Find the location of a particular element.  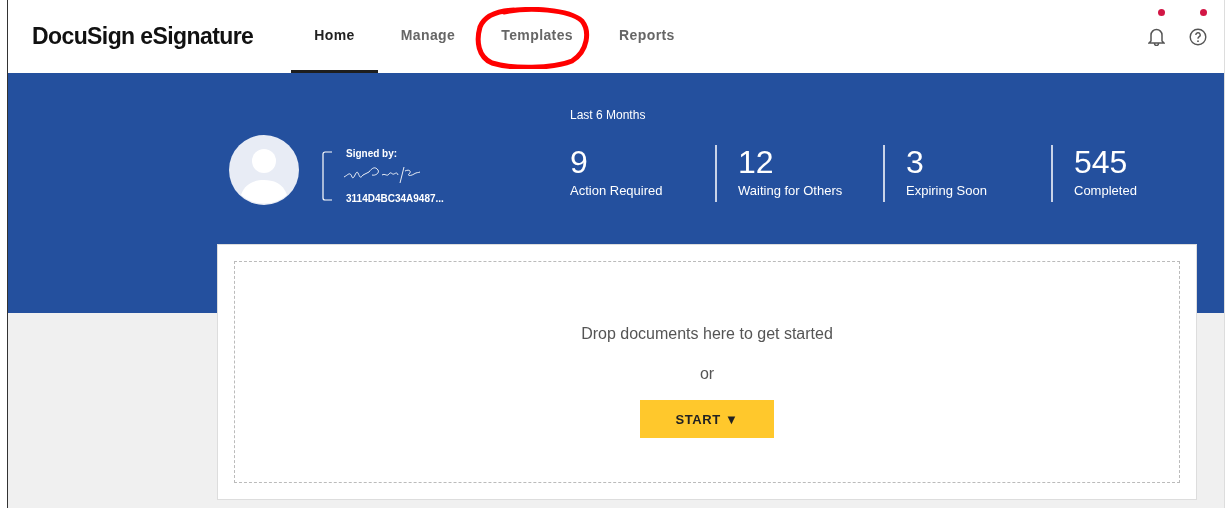

start-button: START ▼ is located at coordinates (707, 419).